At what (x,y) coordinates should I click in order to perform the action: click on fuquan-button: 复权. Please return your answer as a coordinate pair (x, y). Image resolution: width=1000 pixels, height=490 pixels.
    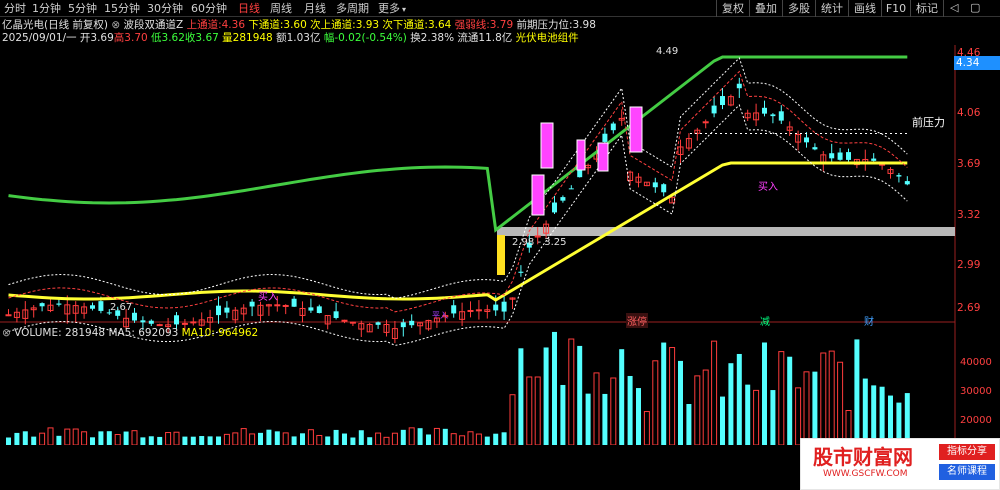
    Looking at the image, I should click on (733, 8).